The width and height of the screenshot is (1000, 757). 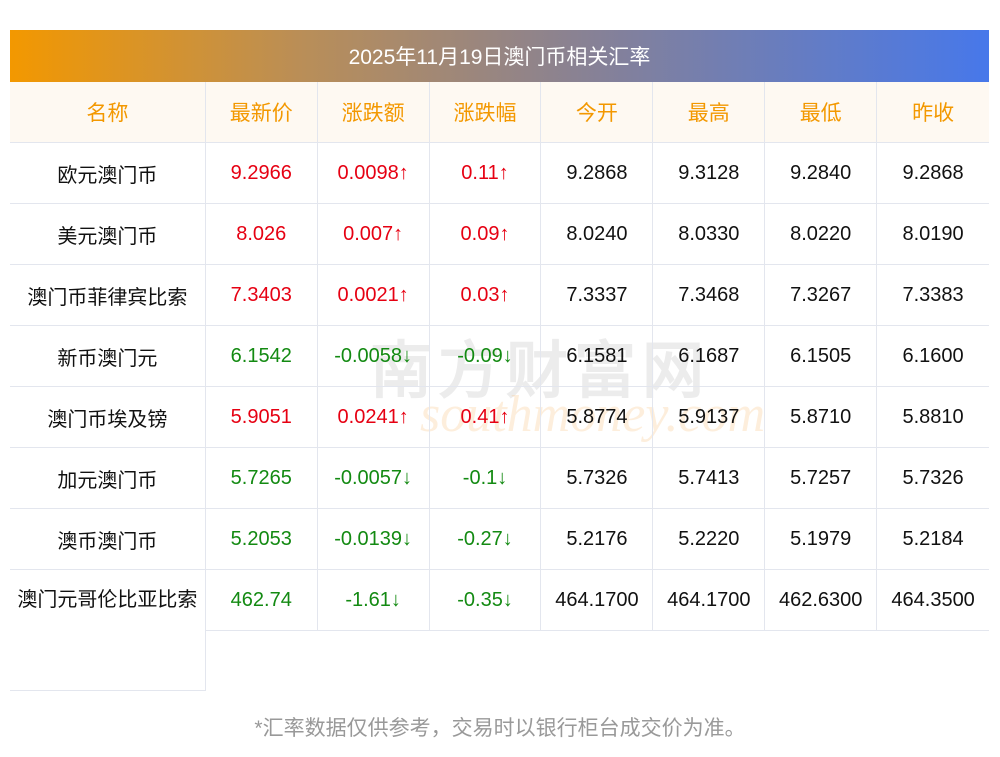 What do you see at coordinates (821, 112) in the screenshot?
I see `header-low: 最低` at bounding box center [821, 112].